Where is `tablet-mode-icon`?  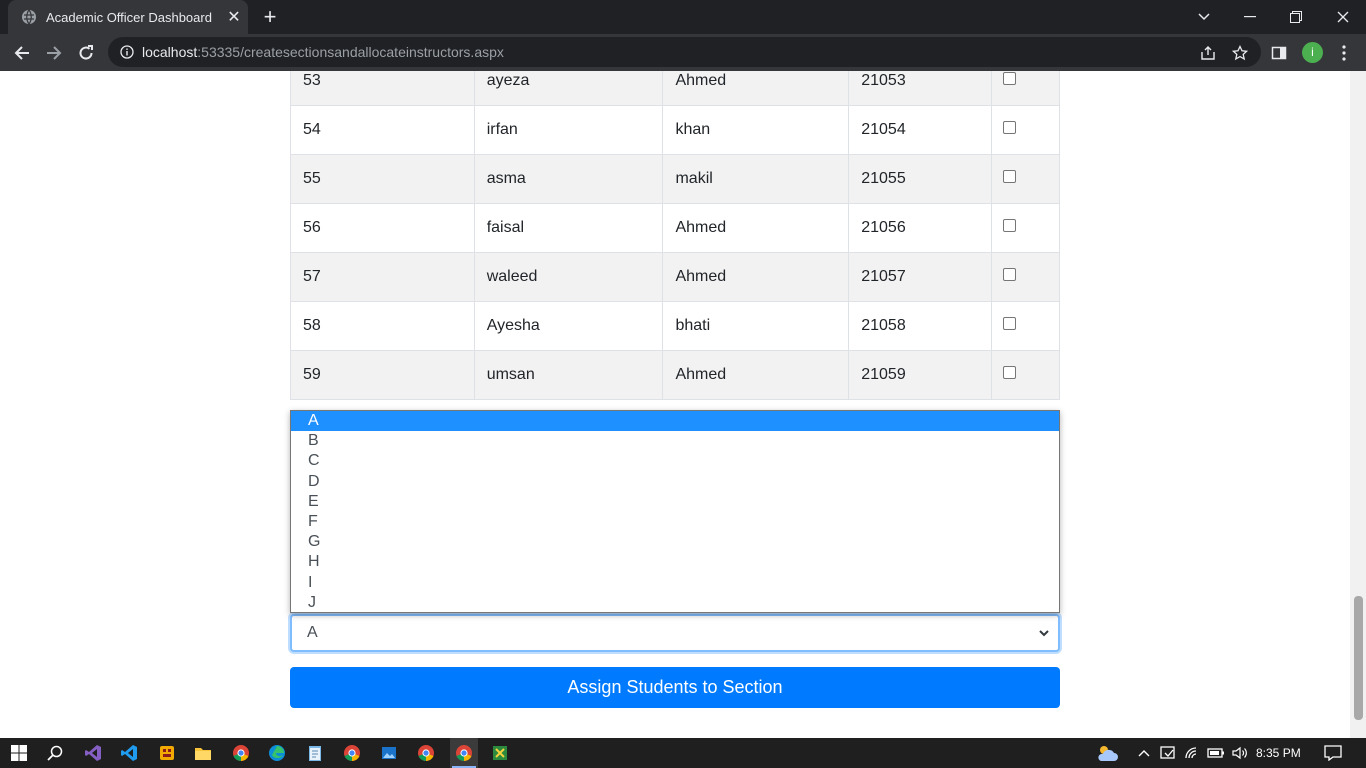
tablet-mode-icon is located at coordinates (1168, 753).